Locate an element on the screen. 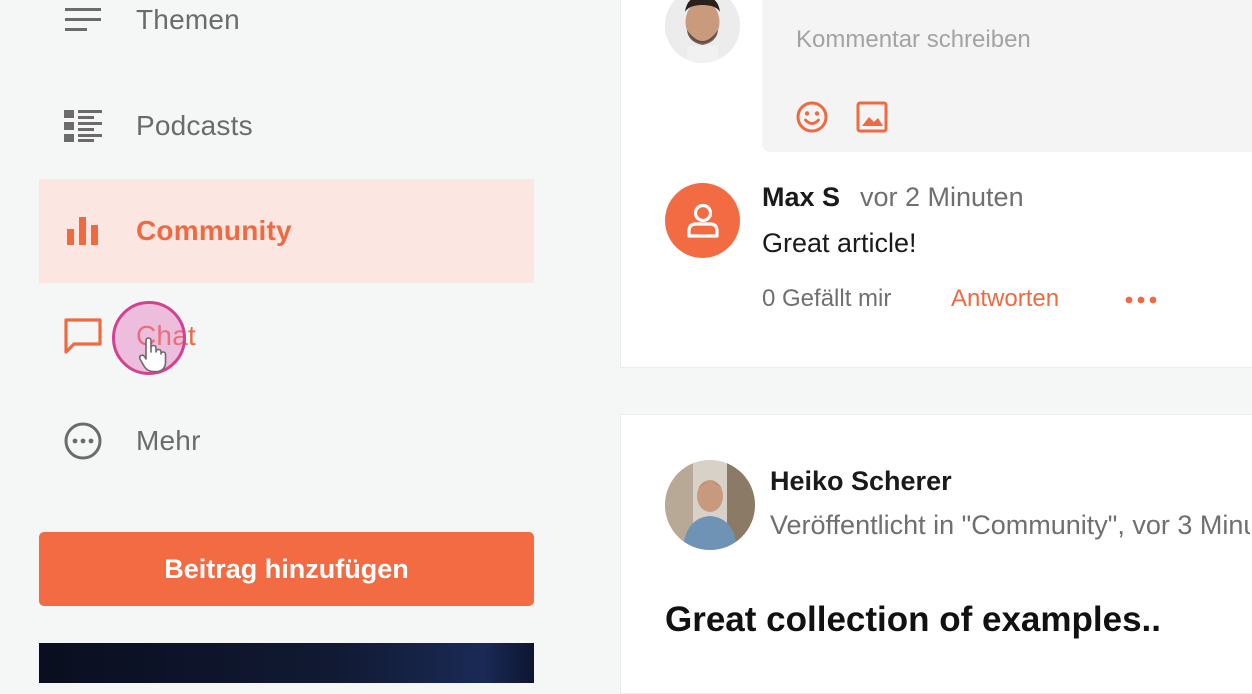 This screenshot has width=1252, height=694. post-author: Heiko Scherer is located at coordinates (861, 481).